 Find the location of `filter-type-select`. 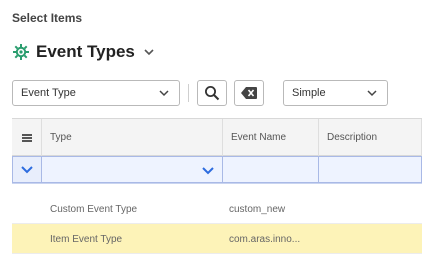

filter-type-select is located at coordinates (132, 169).